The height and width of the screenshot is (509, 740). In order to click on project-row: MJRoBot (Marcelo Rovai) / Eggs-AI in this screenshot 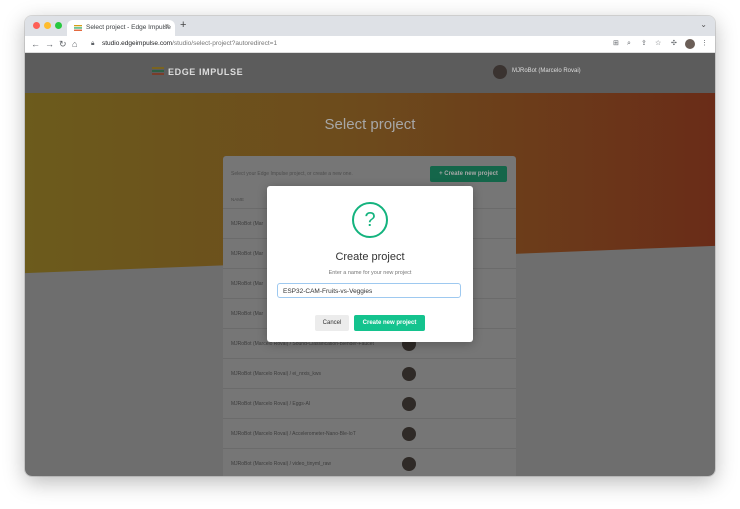, I will do `click(369, 403)`.